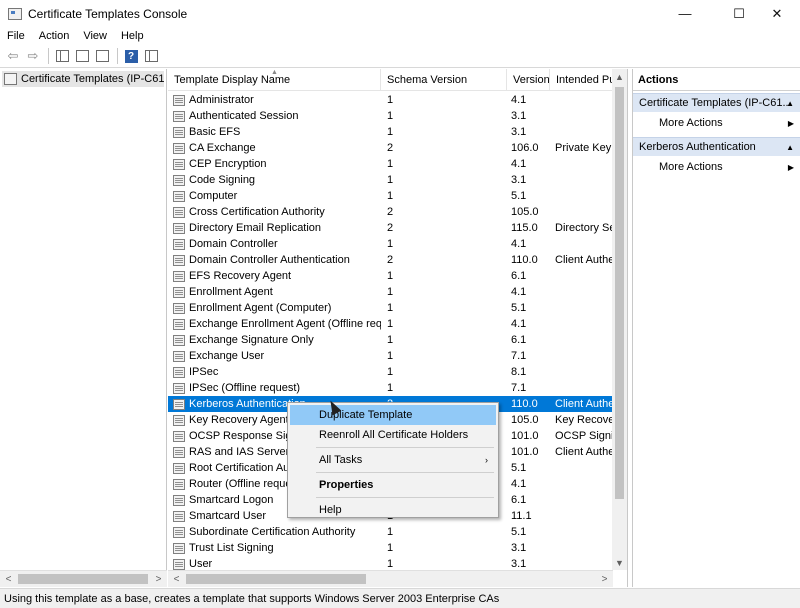  I want to click on table-row: Subordinate Certification Authority 1 5.1, so click(390, 532).